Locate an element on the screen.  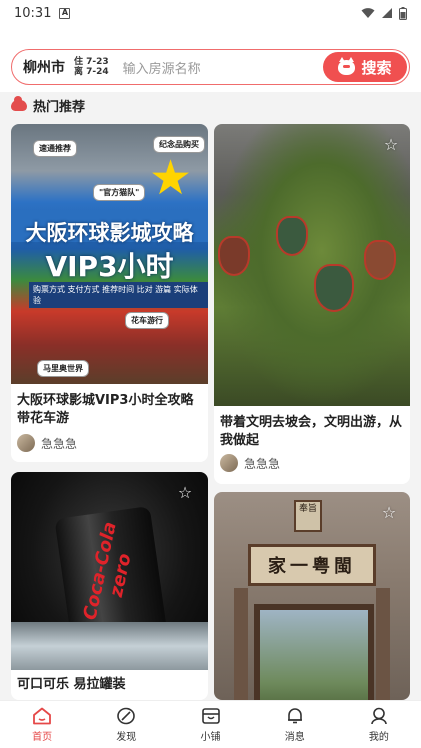
status-time: 10:31 is located at coordinates (33, 13).